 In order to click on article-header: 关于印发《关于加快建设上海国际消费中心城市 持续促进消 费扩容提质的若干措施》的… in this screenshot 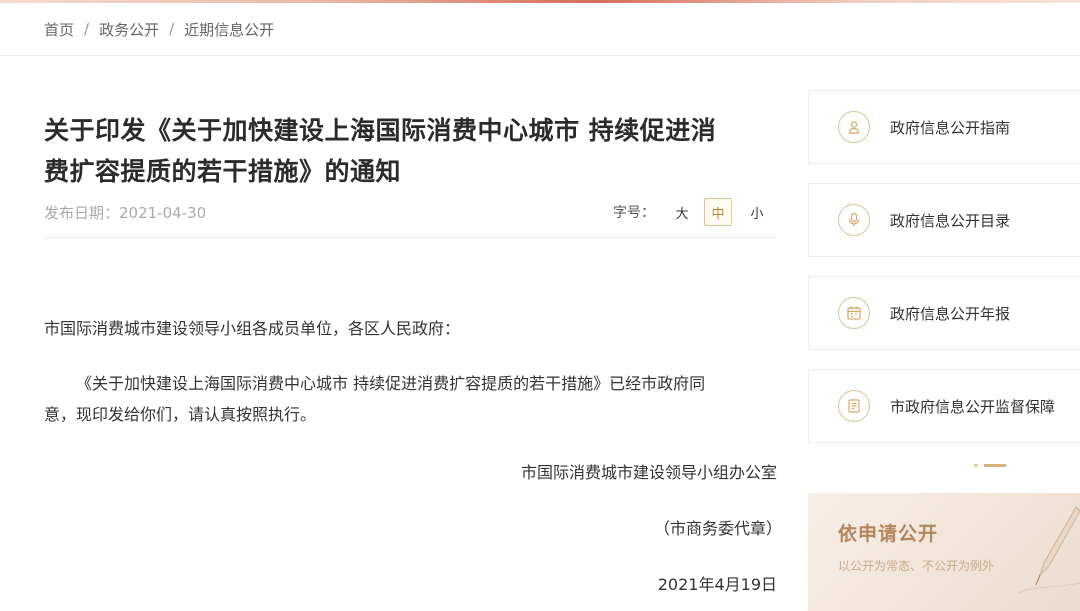, I will do `click(410, 174)`.